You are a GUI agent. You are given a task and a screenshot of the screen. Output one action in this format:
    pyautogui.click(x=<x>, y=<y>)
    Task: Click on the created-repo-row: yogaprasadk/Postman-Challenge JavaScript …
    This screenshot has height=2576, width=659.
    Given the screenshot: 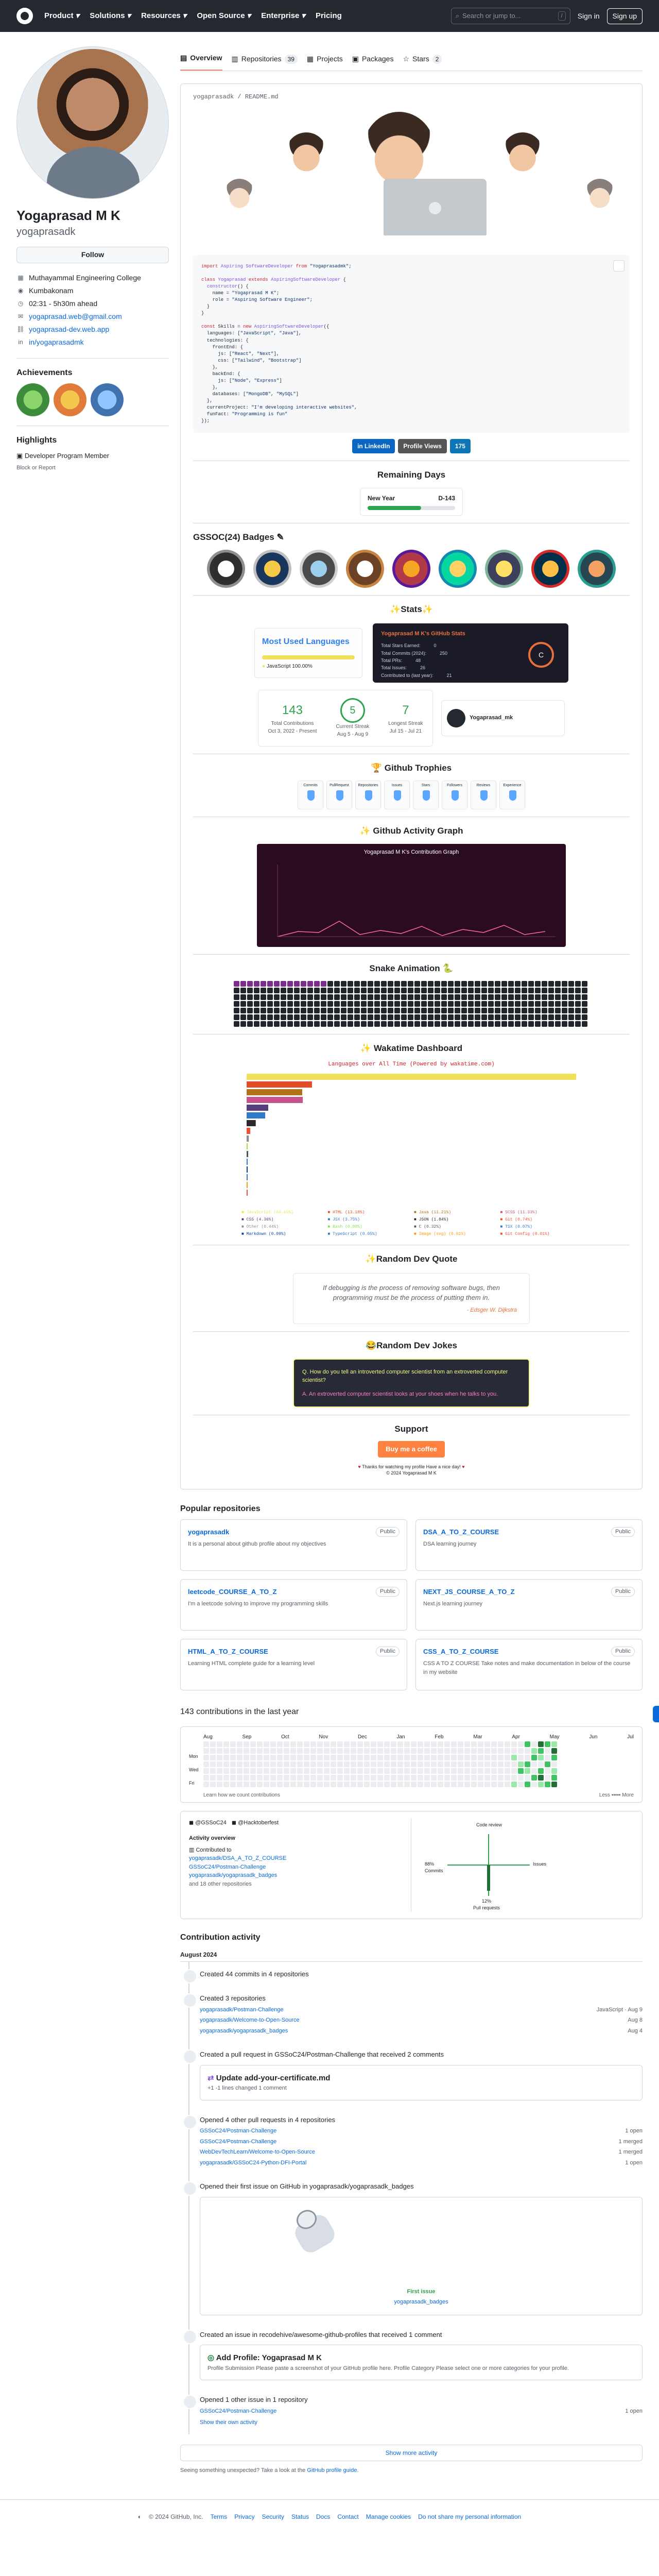 What is the action you would take?
    pyautogui.click(x=422, y=2010)
    